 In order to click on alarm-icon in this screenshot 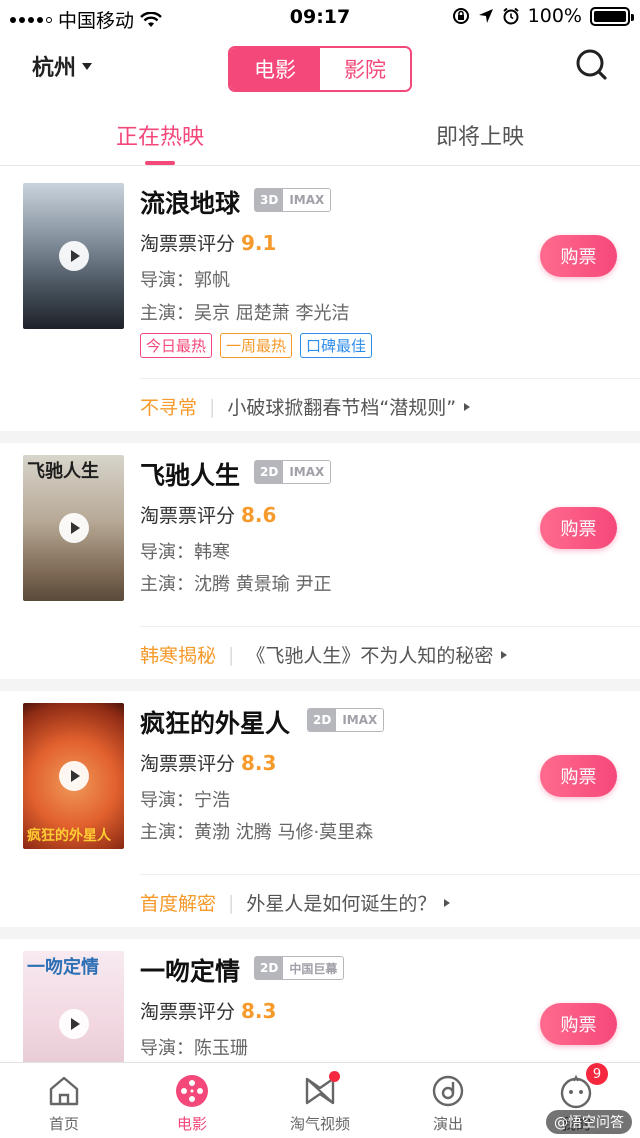, I will do `click(511, 16)`.